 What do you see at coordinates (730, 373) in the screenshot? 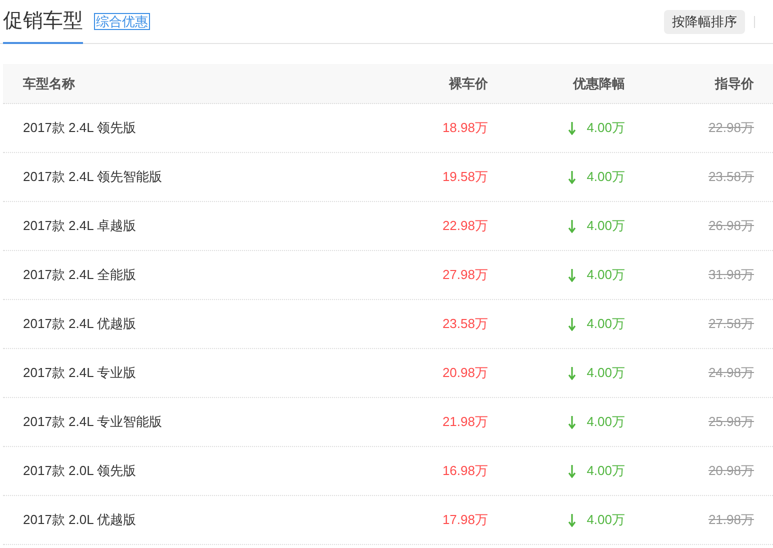
I see `table-cell-text: 24.98万` at bounding box center [730, 373].